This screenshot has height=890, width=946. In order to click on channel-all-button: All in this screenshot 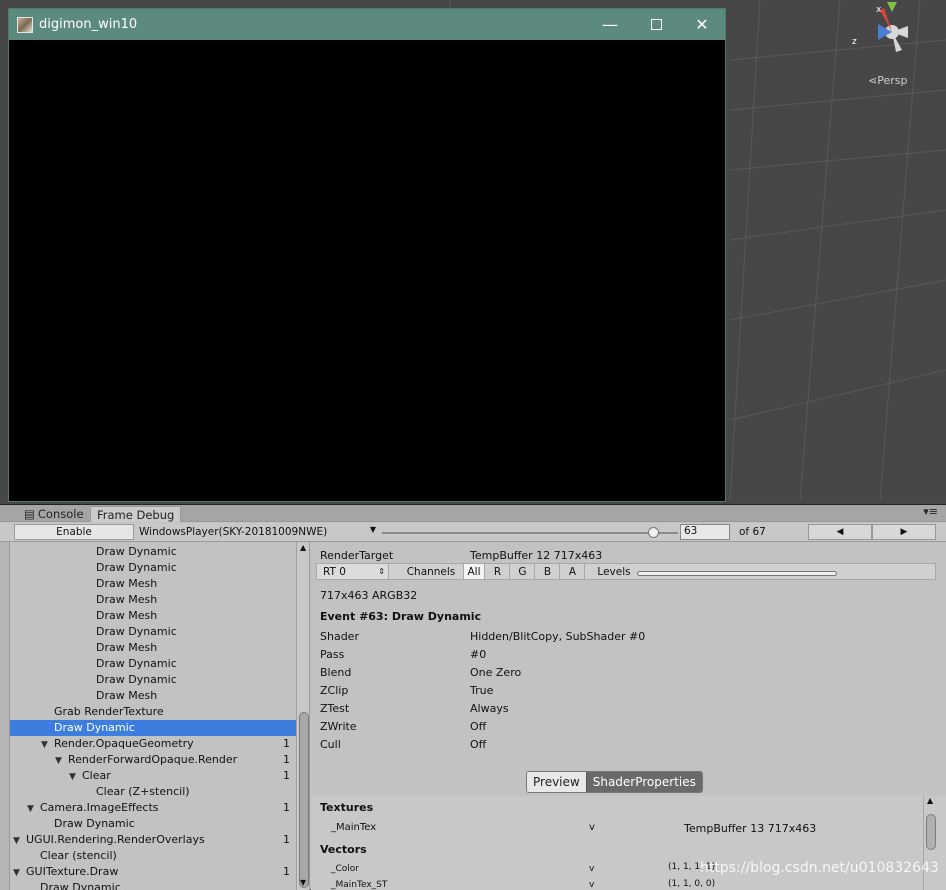, I will do `click(474, 571)`.